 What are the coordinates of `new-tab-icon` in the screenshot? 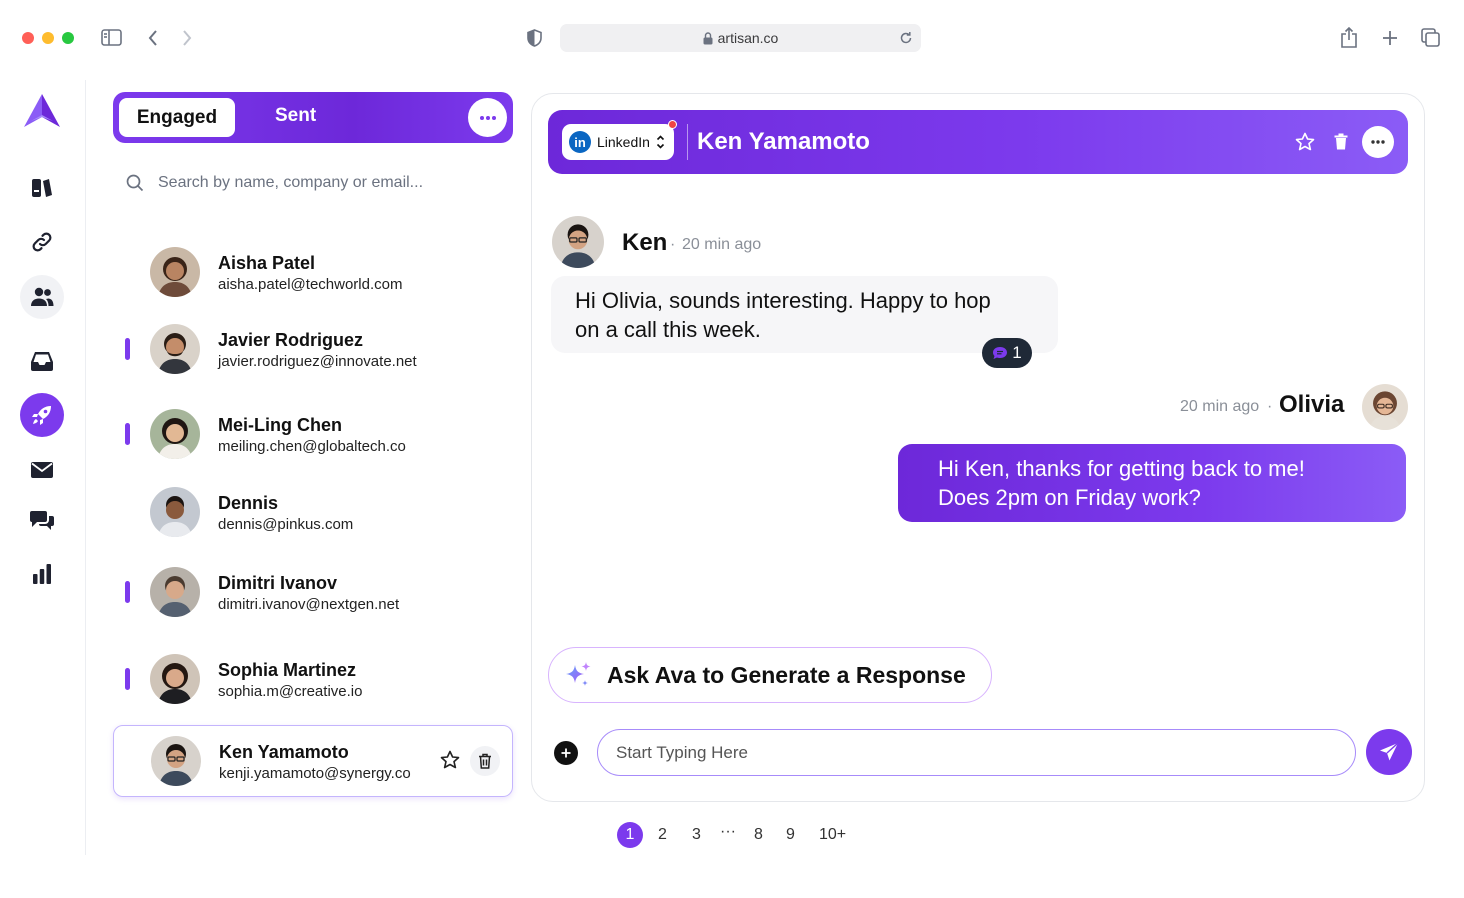 It's located at (1390, 38).